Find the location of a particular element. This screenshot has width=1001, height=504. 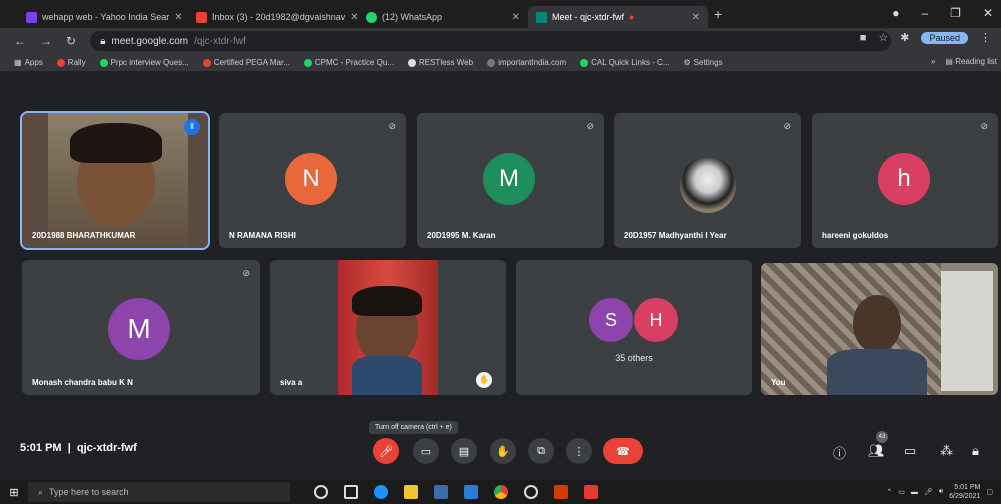

windows-start-icon: ⊞ is located at coordinates (14, 492).